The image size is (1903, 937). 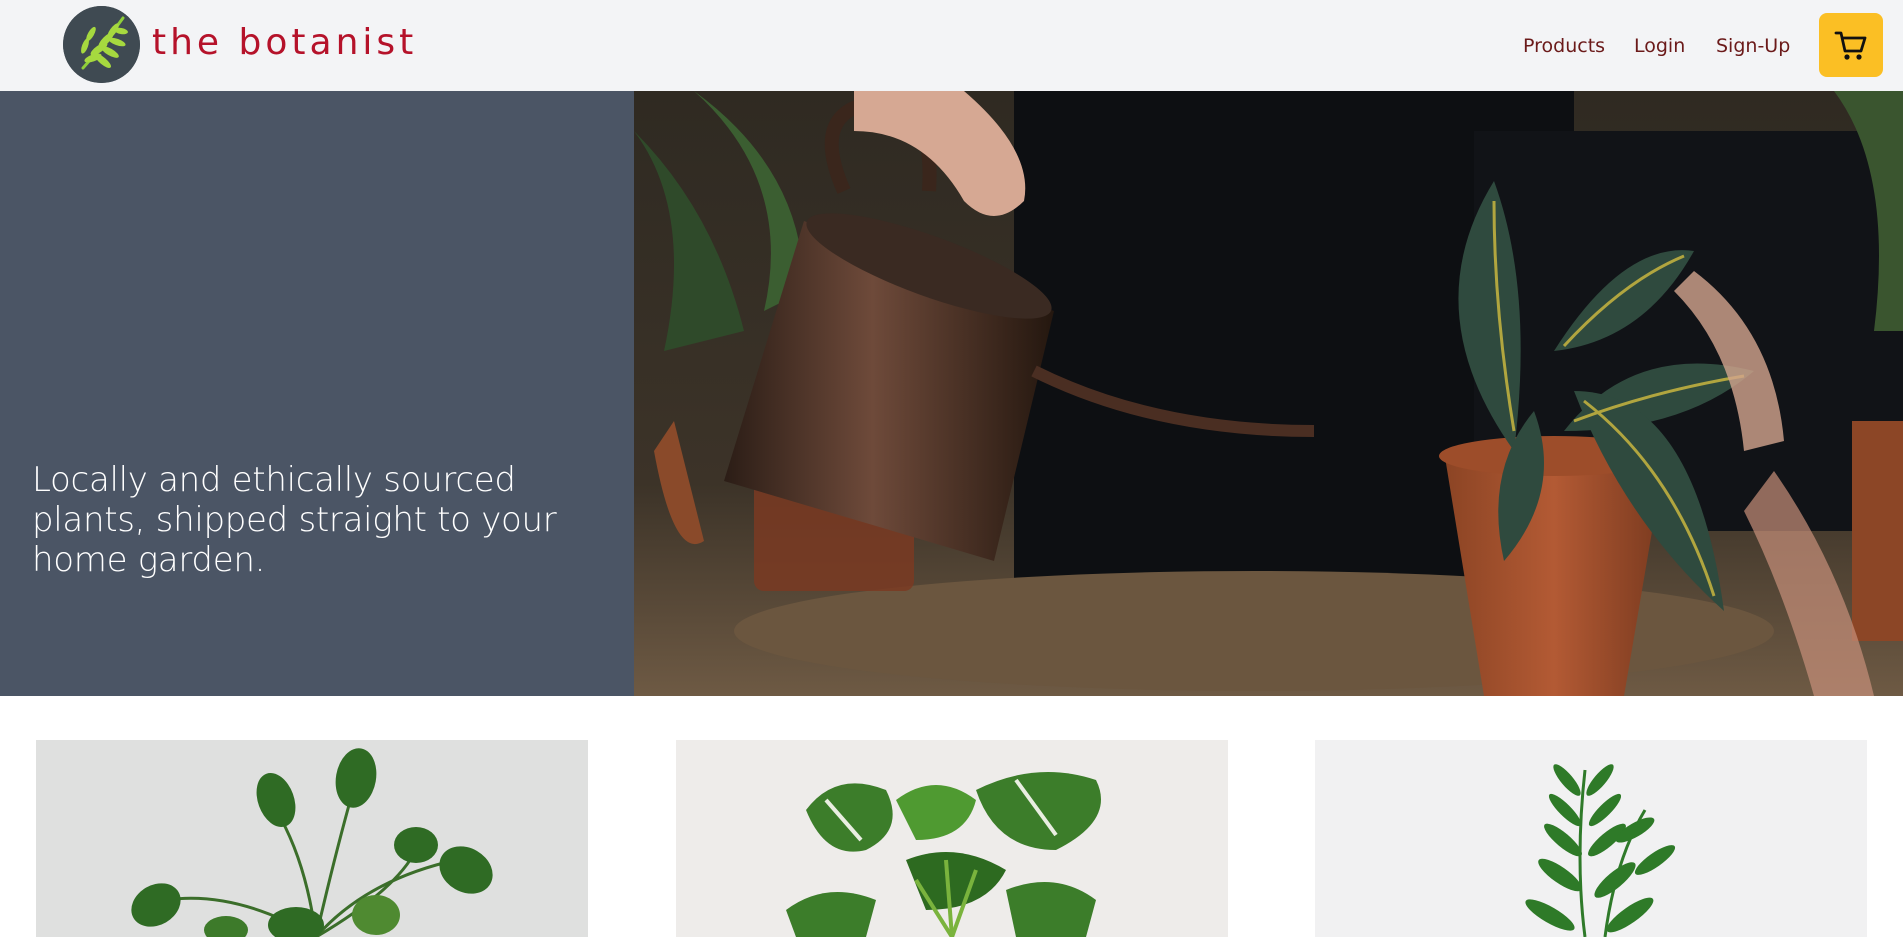 What do you see at coordinates (1753, 46) in the screenshot?
I see `nav-signup-link: Sign-Up` at bounding box center [1753, 46].